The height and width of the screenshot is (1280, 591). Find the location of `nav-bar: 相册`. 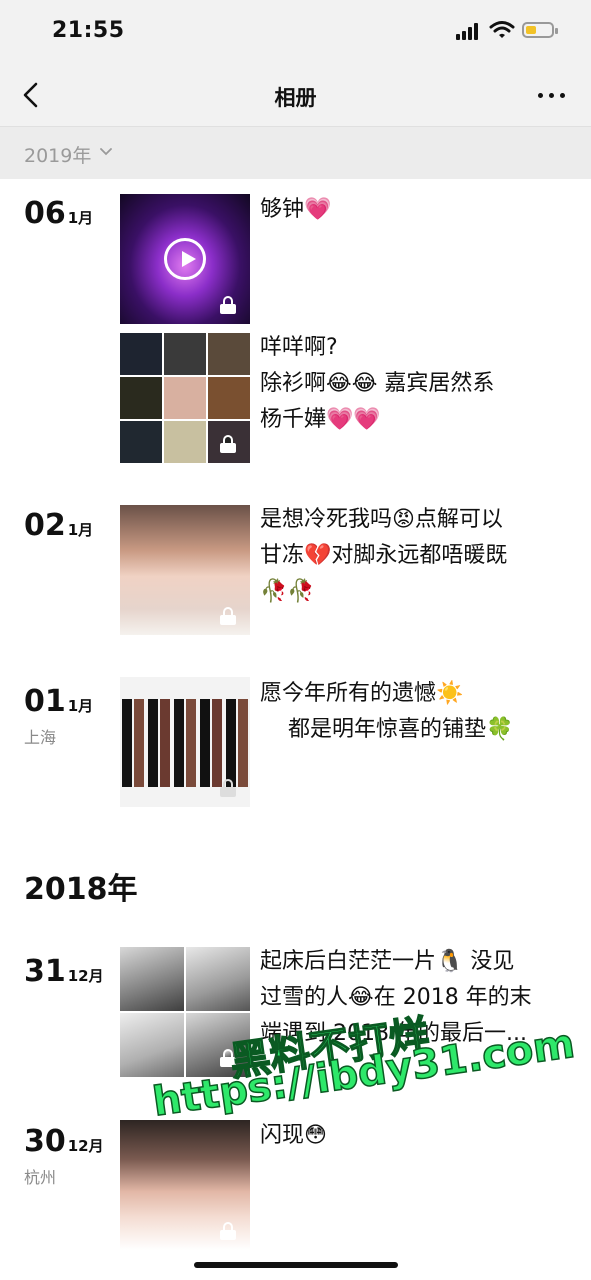

nav-bar: 相册 is located at coordinates (295, 95).